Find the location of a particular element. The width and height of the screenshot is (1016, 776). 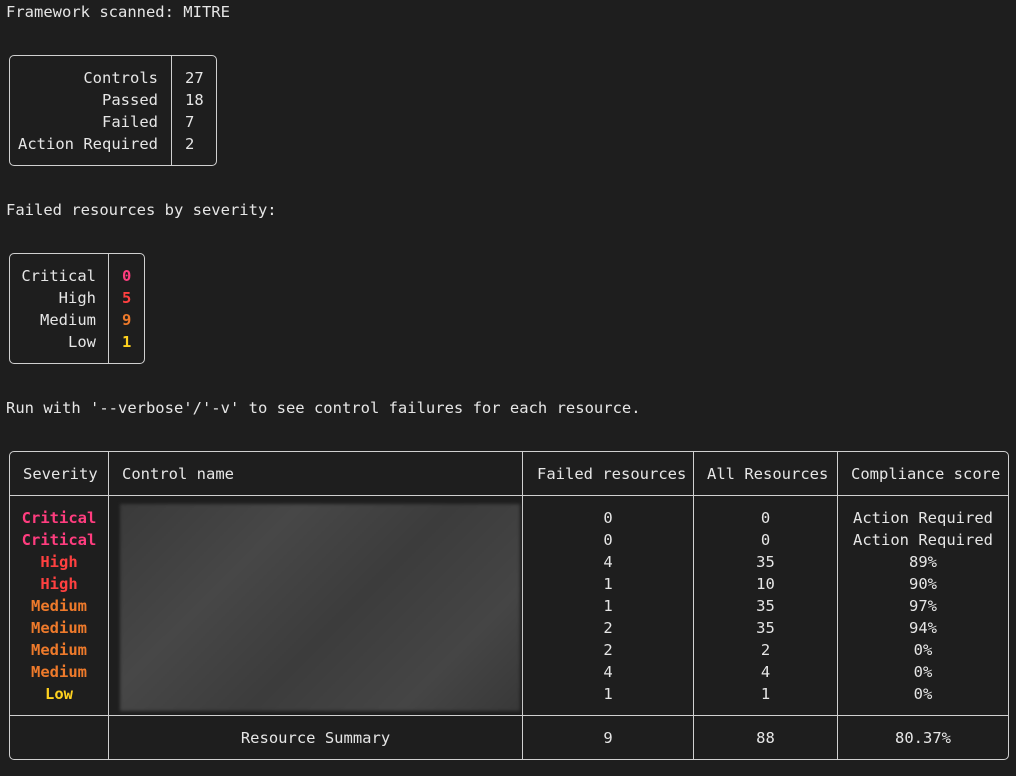

row-compliance-score: 97% is located at coordinates (923, 606).